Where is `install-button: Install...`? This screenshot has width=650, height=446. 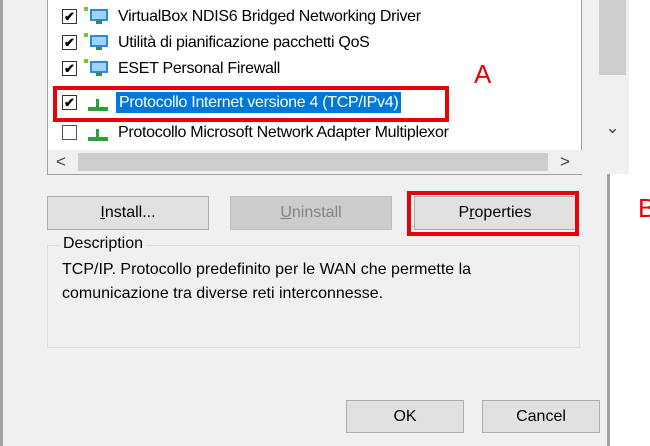 install-button: Install... is located at coordinates (128, 213).